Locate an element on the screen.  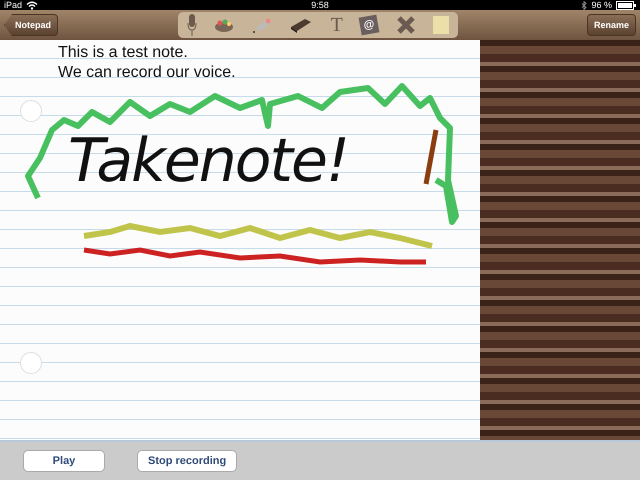
back-button: Notepad is located at coordinates (31, 25).